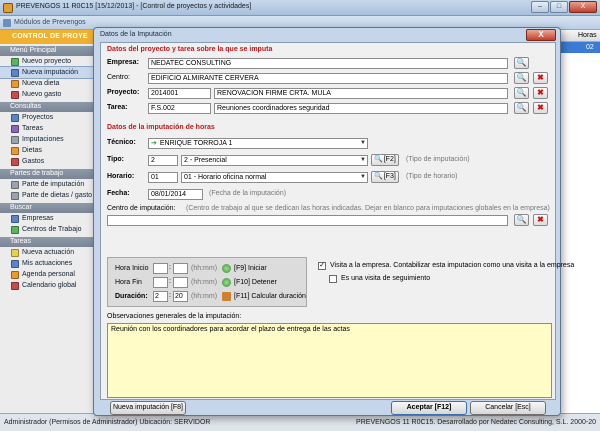 The image size is (600, 431). What do you see at coordinates (258, 143) in the screenshot?
I see `tecnico-select: ➔ ENRIQUE TORROJA 1` at bounding box center [258, 143].